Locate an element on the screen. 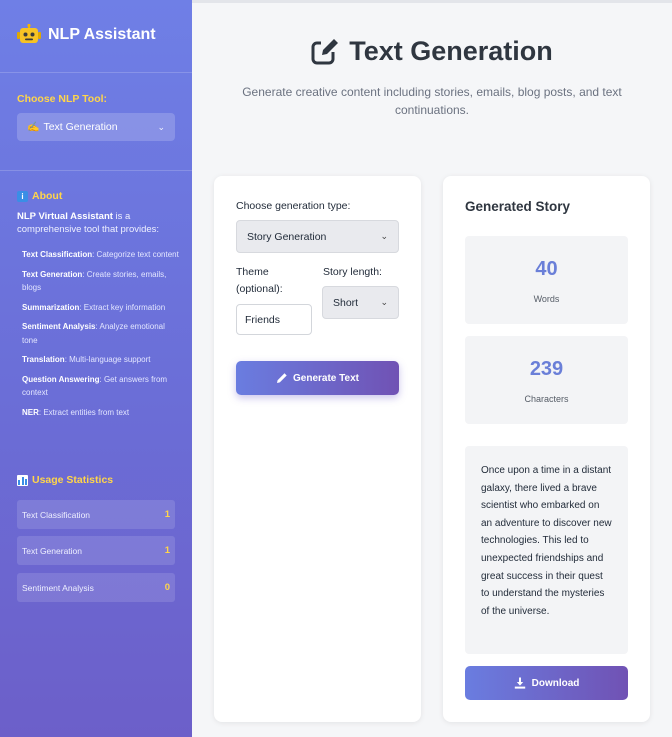 This screenshot has width=672, height=737. feature-item: NER: Extract entities from text is located at coordinates (76, 412).